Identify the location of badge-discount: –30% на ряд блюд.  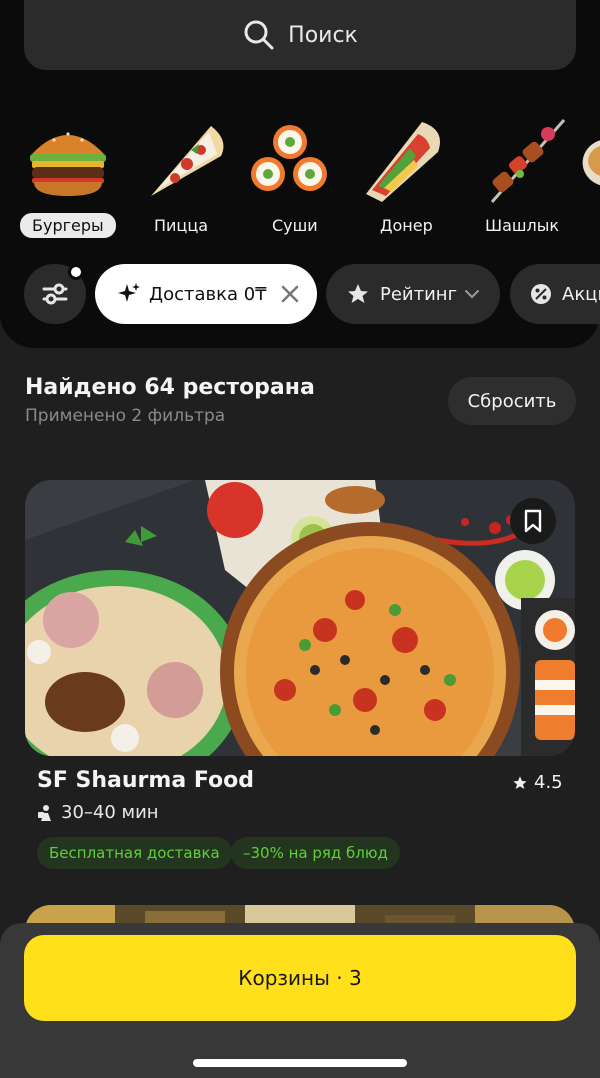
(315, 853).